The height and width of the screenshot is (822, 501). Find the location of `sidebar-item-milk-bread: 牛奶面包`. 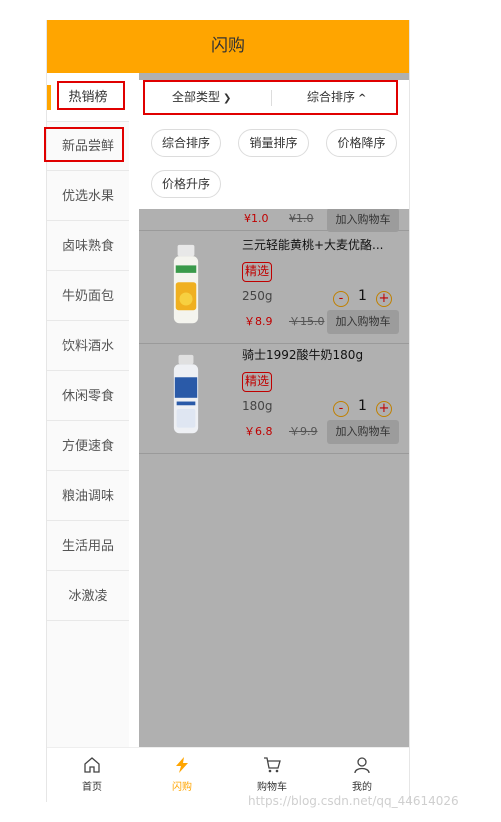

sidebar-item-milk-bread: 牛奶面包 is located at coordinates (88, 296).